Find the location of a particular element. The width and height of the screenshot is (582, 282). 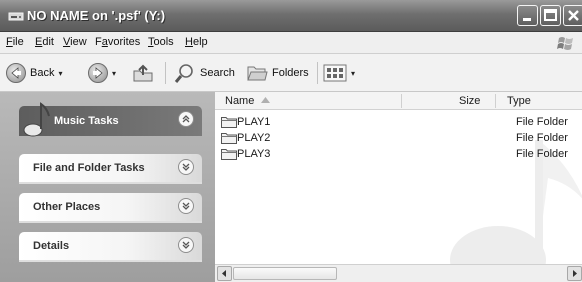

scroll-right-button is located at coordinates (574, 273).